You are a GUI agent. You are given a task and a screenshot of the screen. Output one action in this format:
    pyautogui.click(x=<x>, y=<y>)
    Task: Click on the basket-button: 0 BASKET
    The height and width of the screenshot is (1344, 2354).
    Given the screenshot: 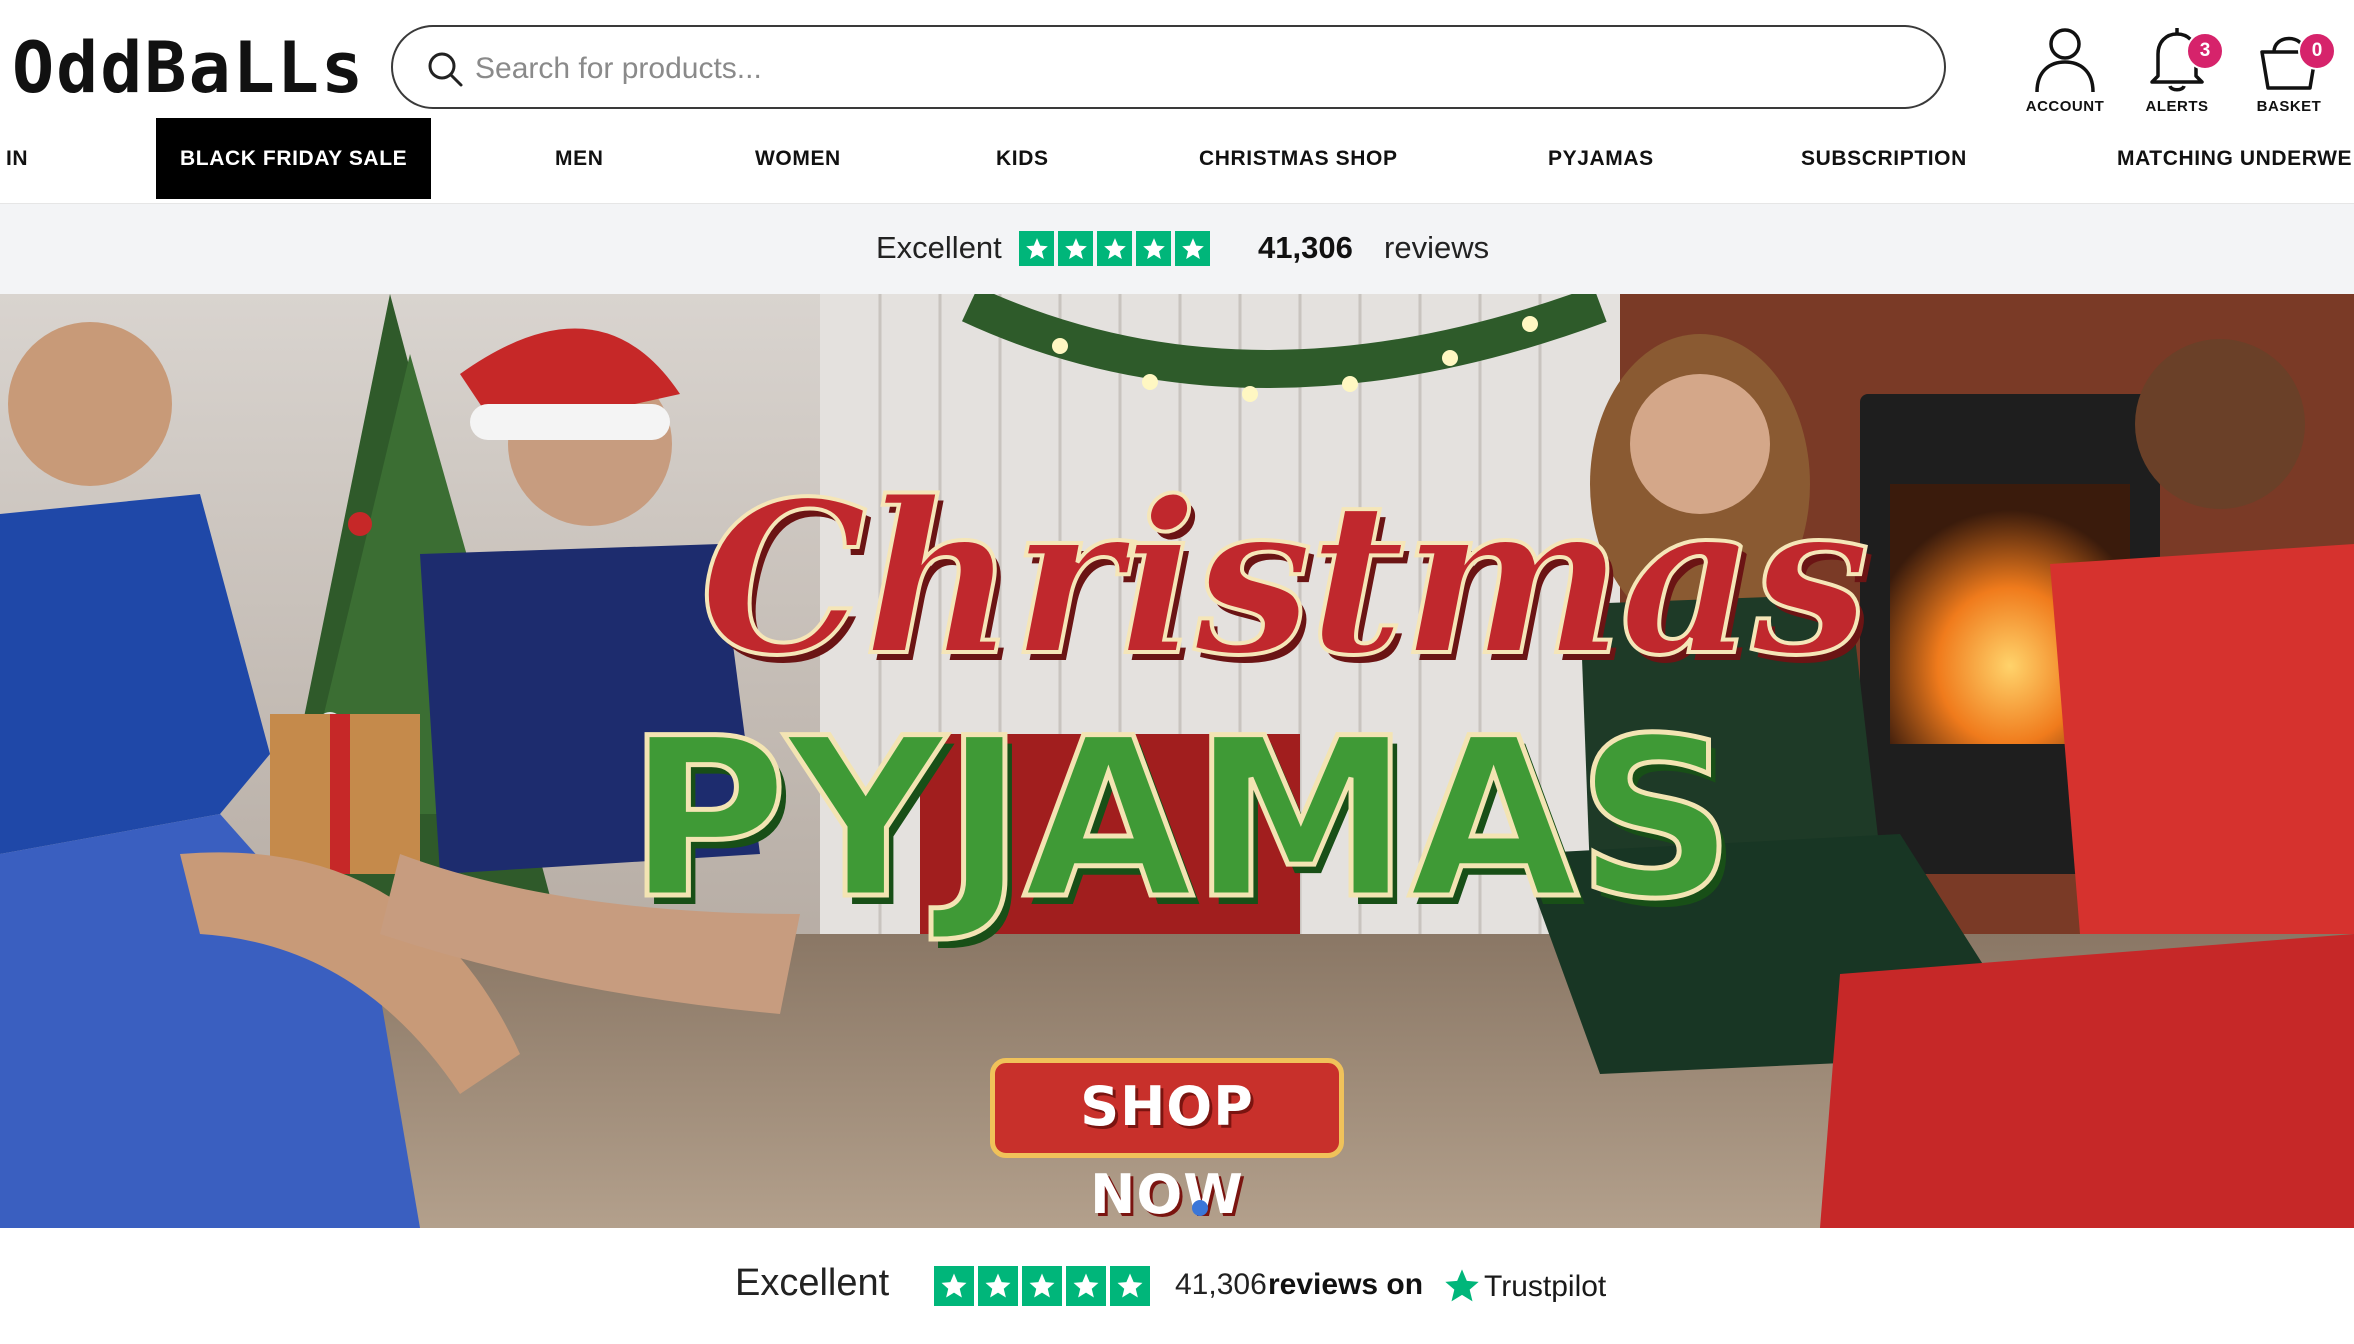 What is the action you would take?
    pyautogui.click(x=2289, y=71)
    